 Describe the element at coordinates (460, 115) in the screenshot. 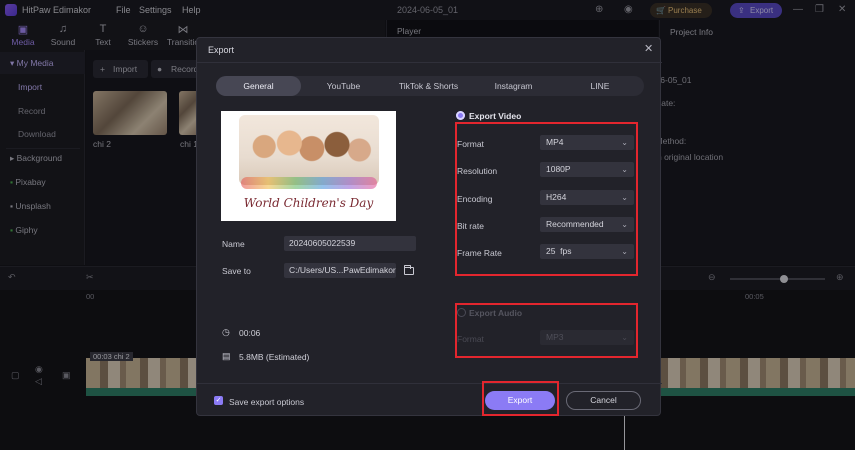

I see `export-video-radio` at that location.